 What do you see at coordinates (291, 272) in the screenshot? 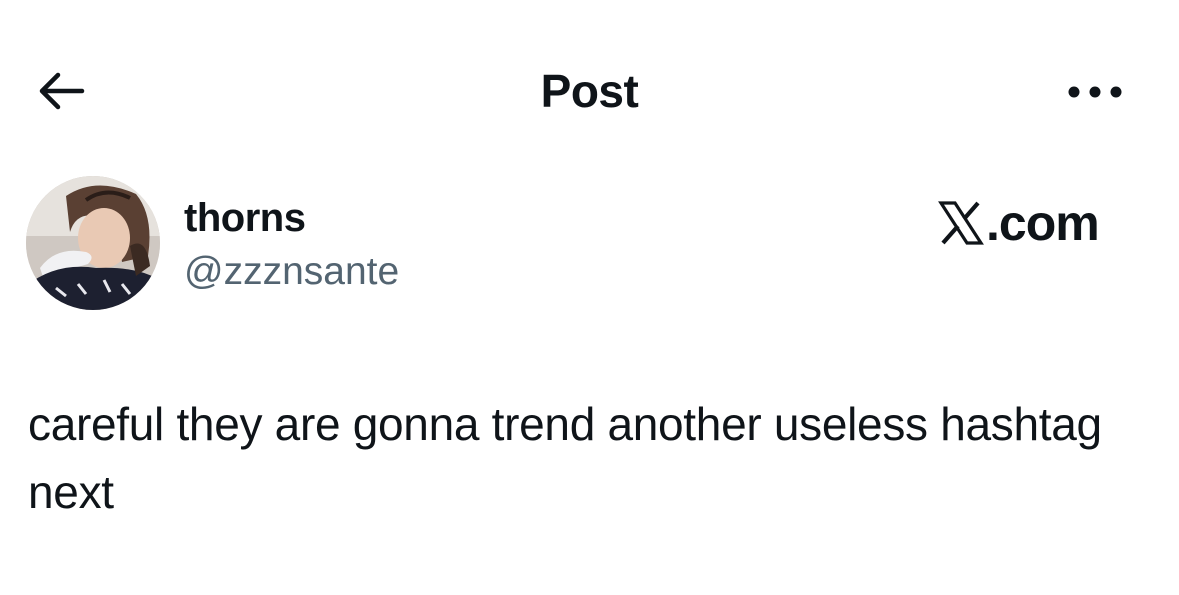
I see `author-handle: @zzznsante` at bounding box center [291, 272].